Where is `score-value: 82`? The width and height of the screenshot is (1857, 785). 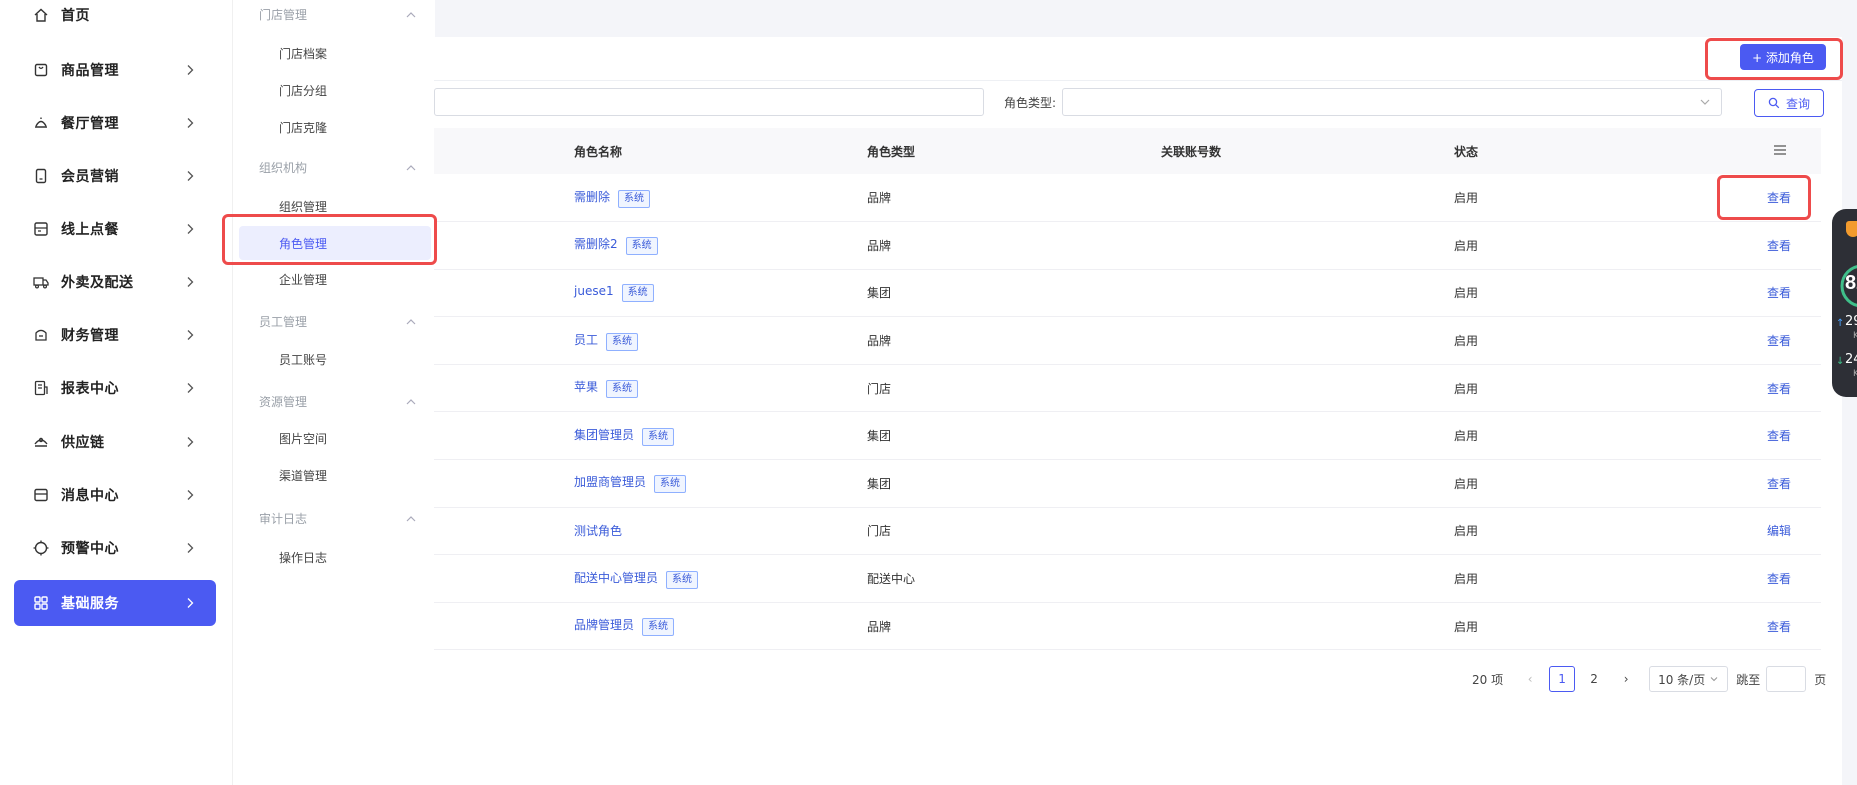
score-value: 82 is located at coordinates (1851, 283).